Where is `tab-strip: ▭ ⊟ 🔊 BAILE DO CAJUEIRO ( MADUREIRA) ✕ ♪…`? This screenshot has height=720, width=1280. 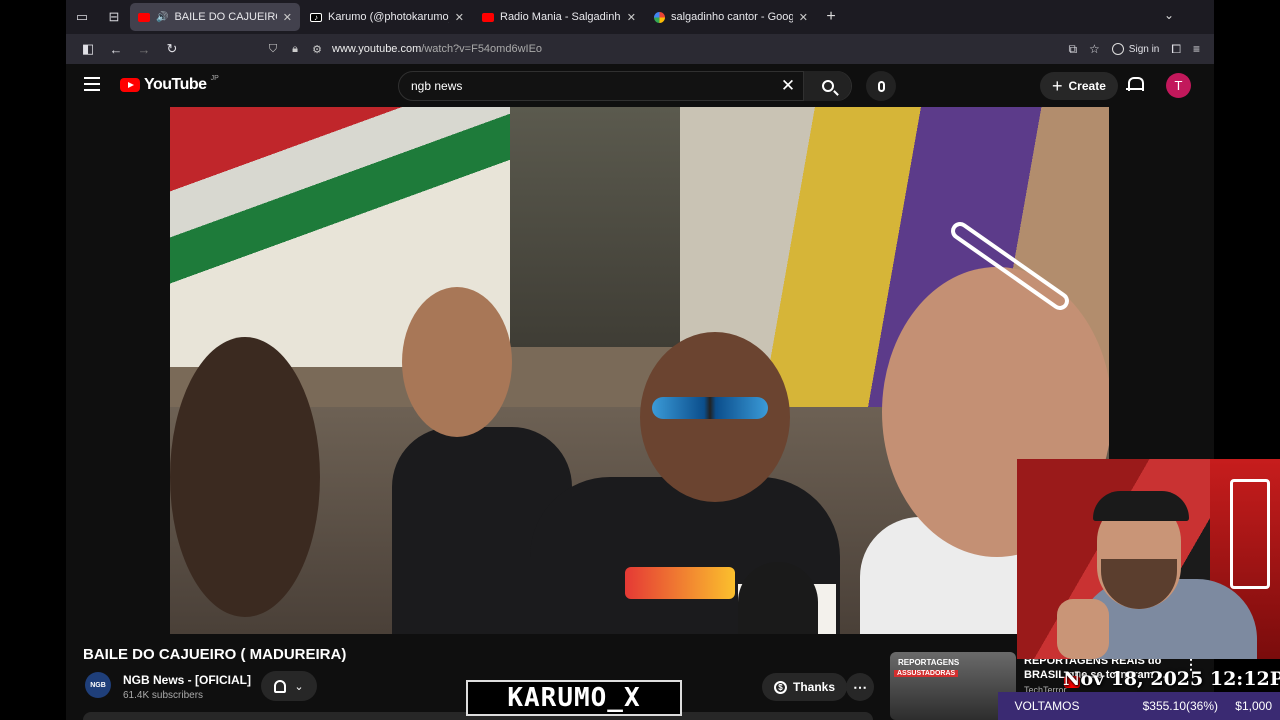
tab-strip: ▭ ⊟ 🔊 BAILE DO CAJUEIRO ( MADUREIRA) ✕ ♪… is located at coordinates (640, 17).